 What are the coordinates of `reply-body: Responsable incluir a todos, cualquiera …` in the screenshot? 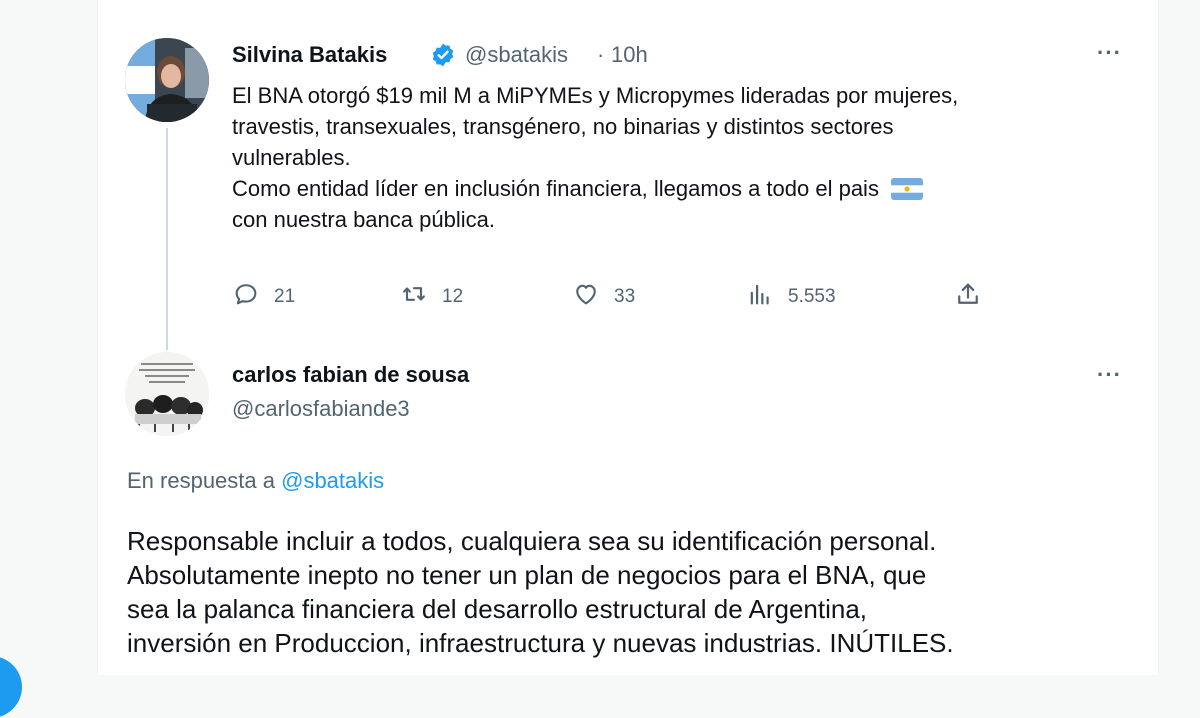 It's located at (540, 592).